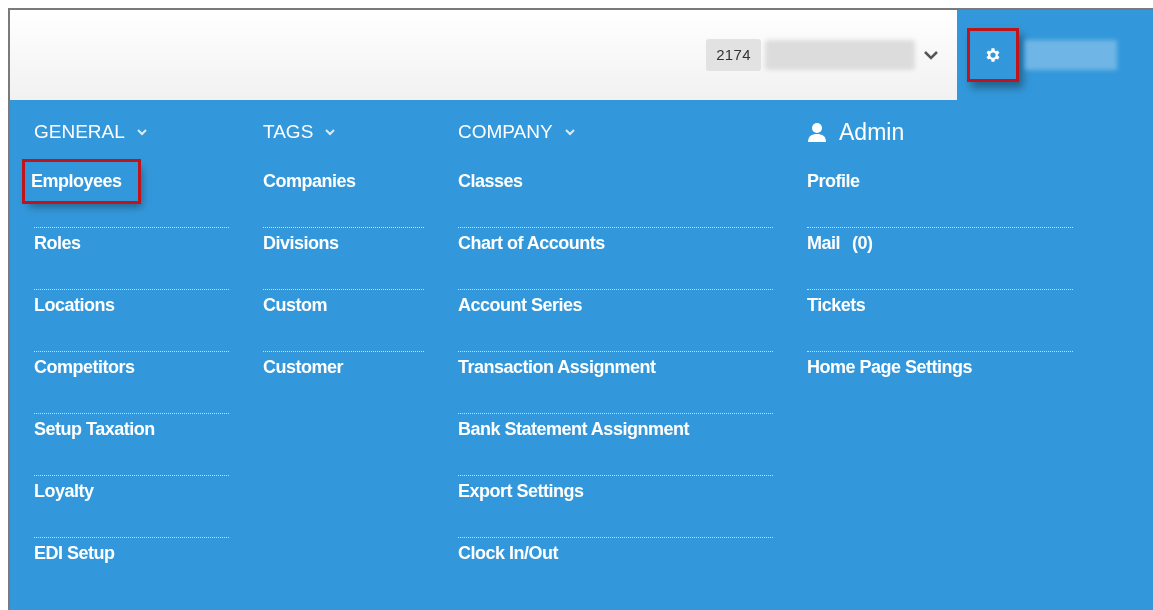  I want to click on menu-link: Custom, so click(295, 305).